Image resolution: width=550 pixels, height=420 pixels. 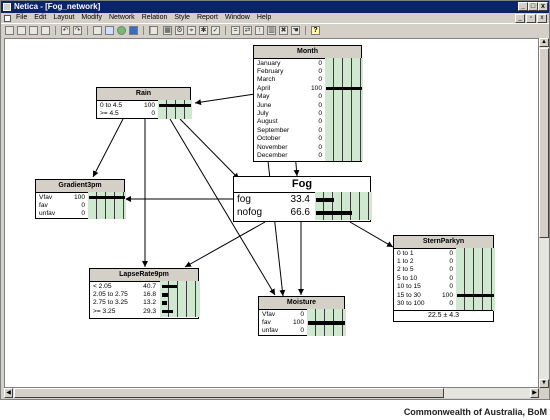 I want to click on state-row: March 0, so click(x=307, y=80).